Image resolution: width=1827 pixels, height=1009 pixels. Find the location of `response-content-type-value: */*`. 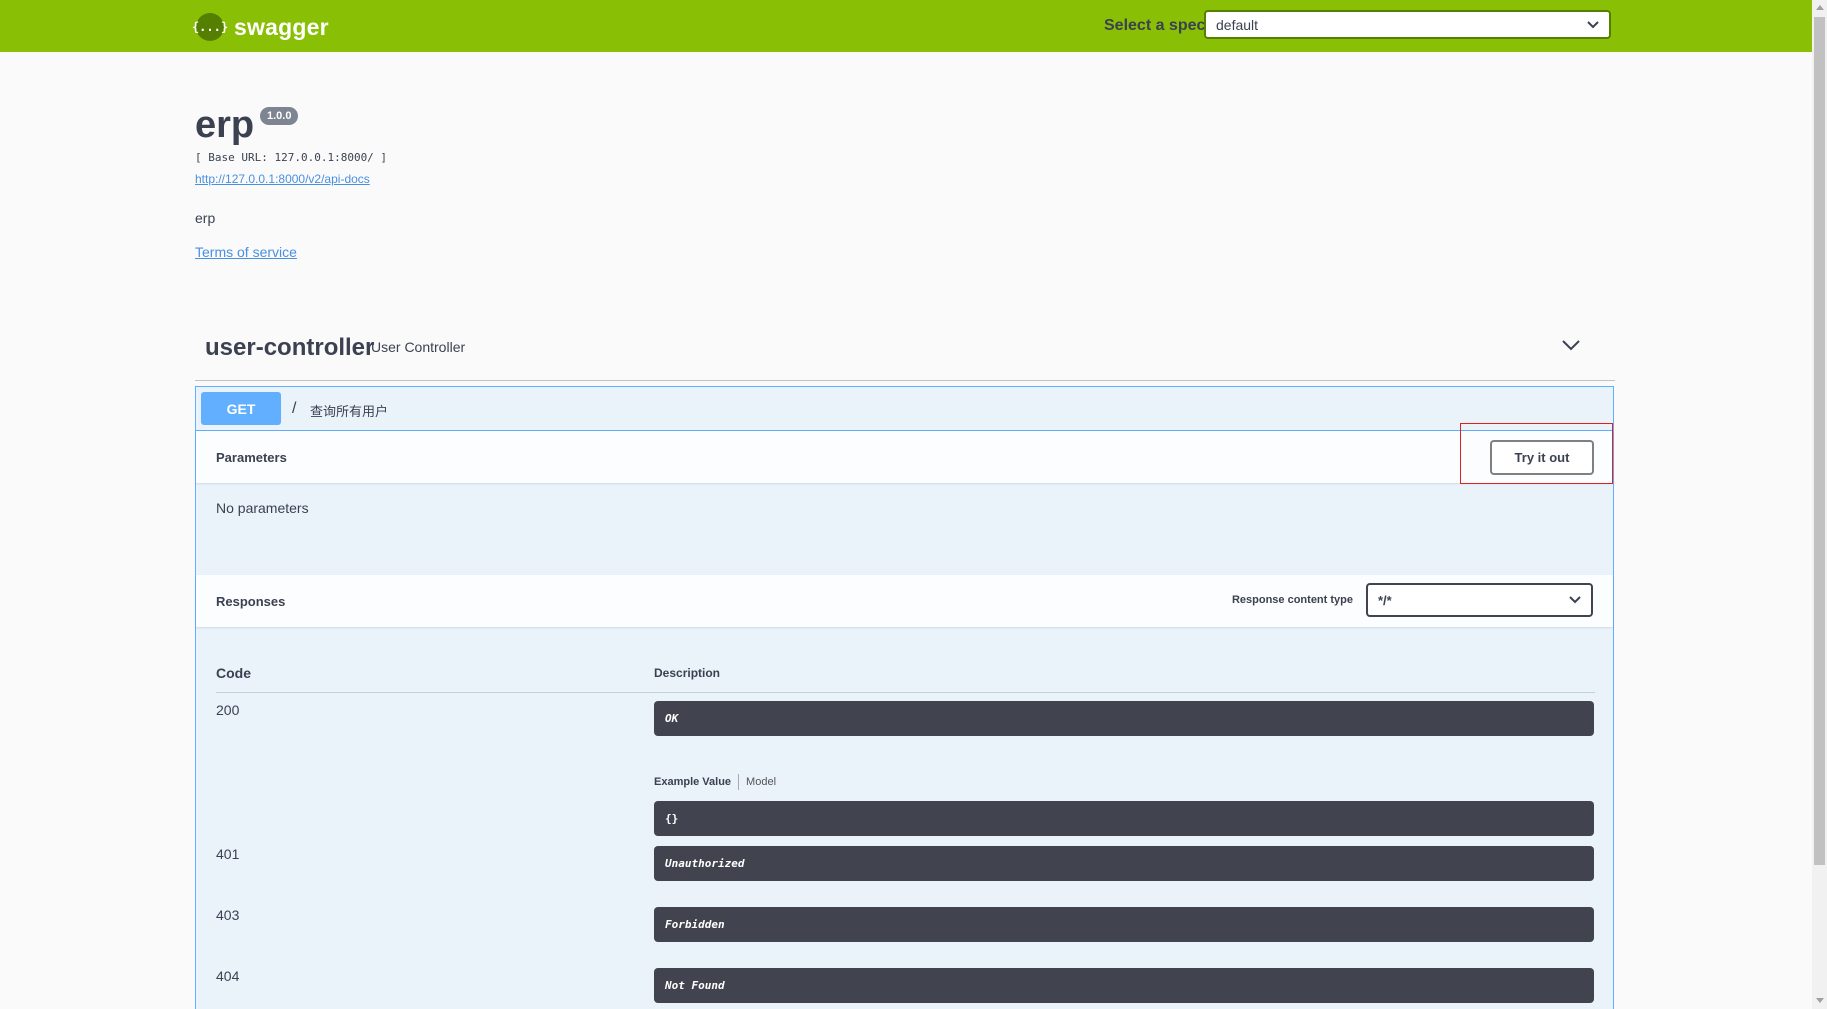

response-content-type-value: */* is located at coordinates (1385, 600).